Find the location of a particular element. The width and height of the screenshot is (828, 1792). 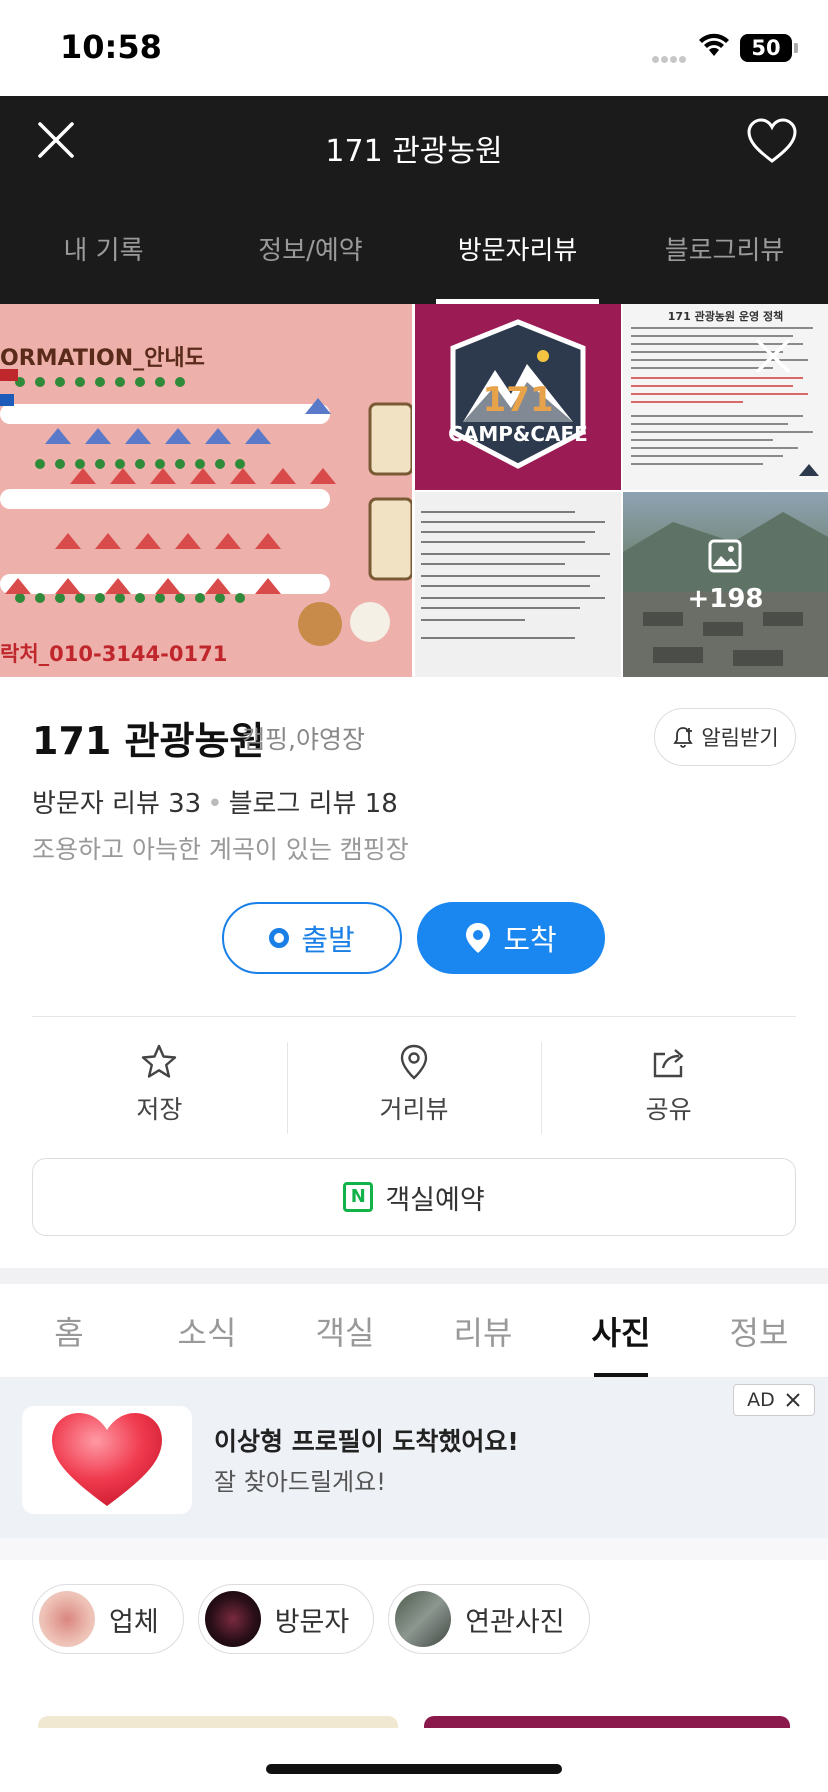

logo-text: CAMP&CAFE is located at coordinates (518, 434).